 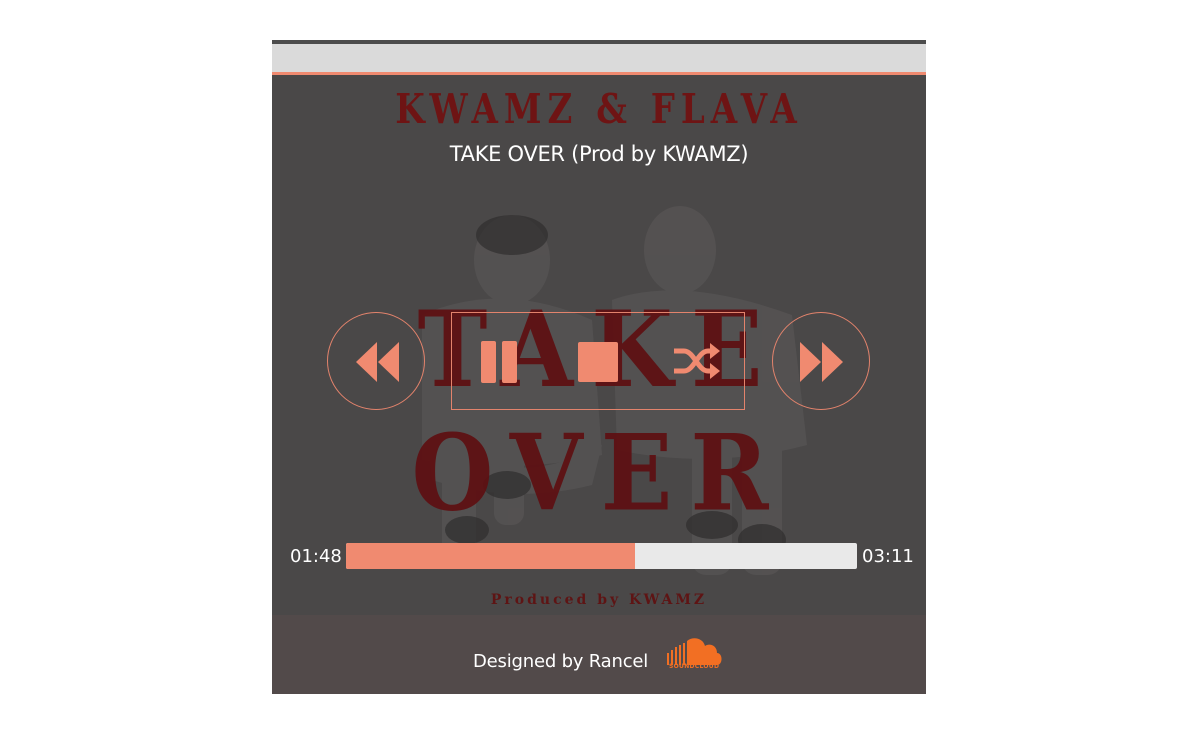 What do you see at coordinates (599, 58) in the screenshot?
I see `header-bar` at bounding box center [599, 58].